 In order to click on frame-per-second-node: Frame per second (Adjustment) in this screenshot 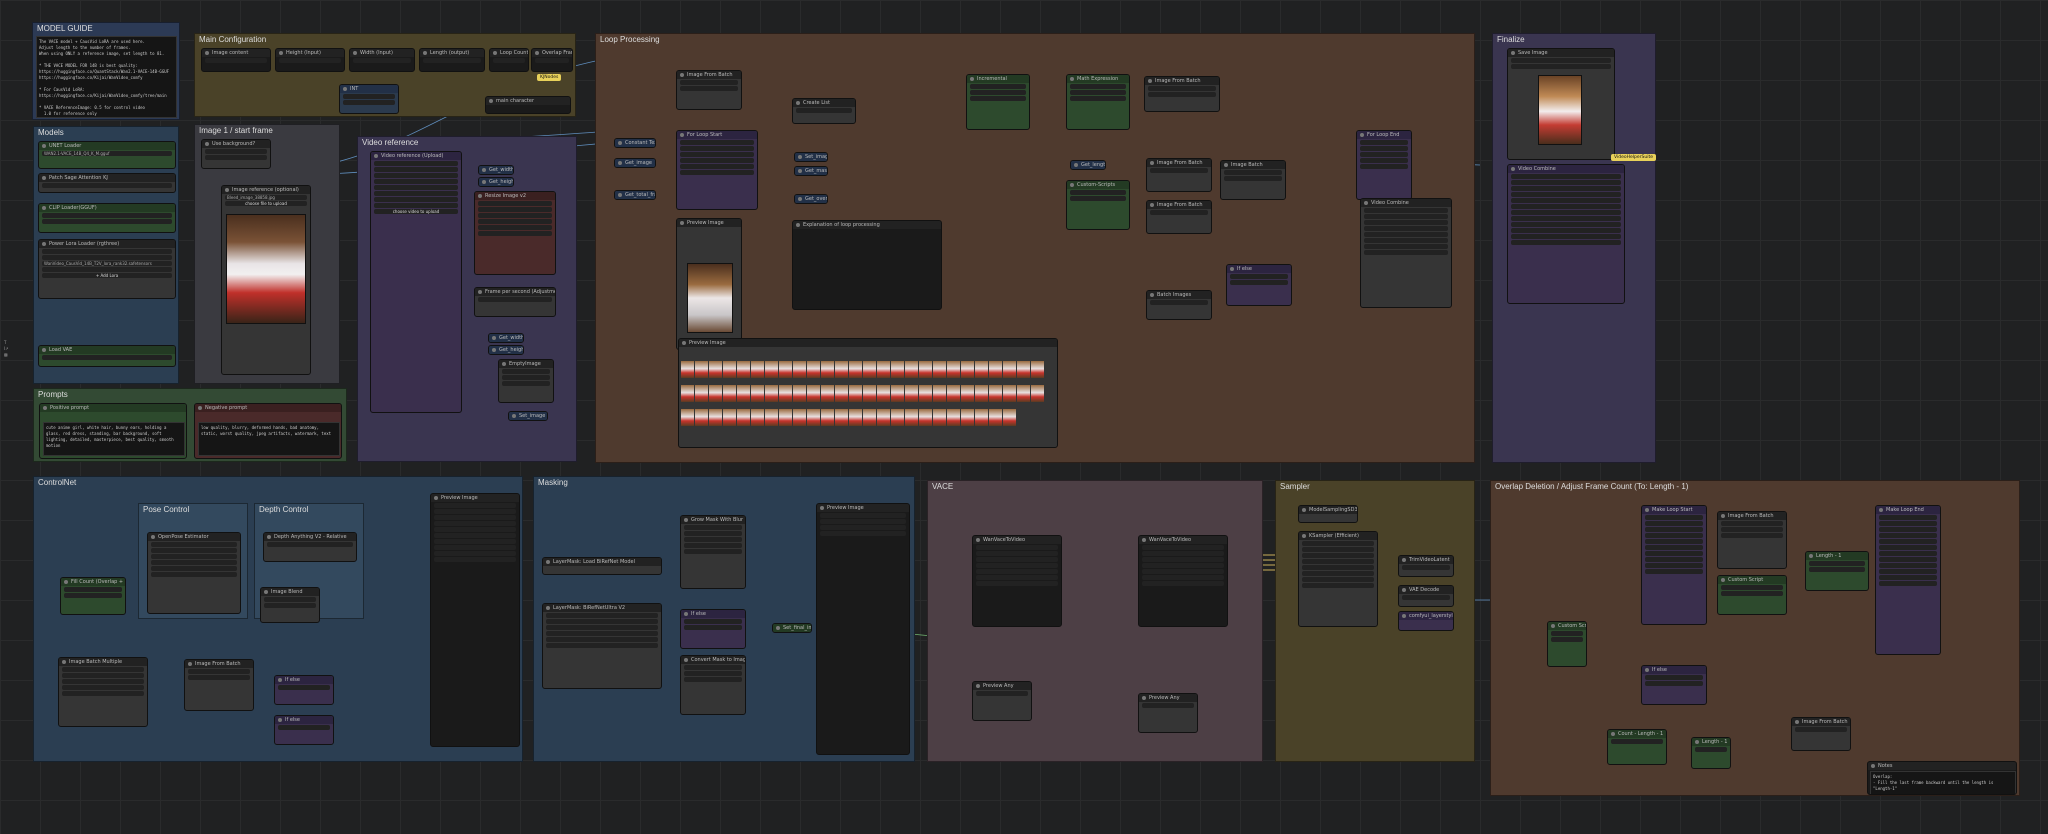, I will do `click(515, 302)`.